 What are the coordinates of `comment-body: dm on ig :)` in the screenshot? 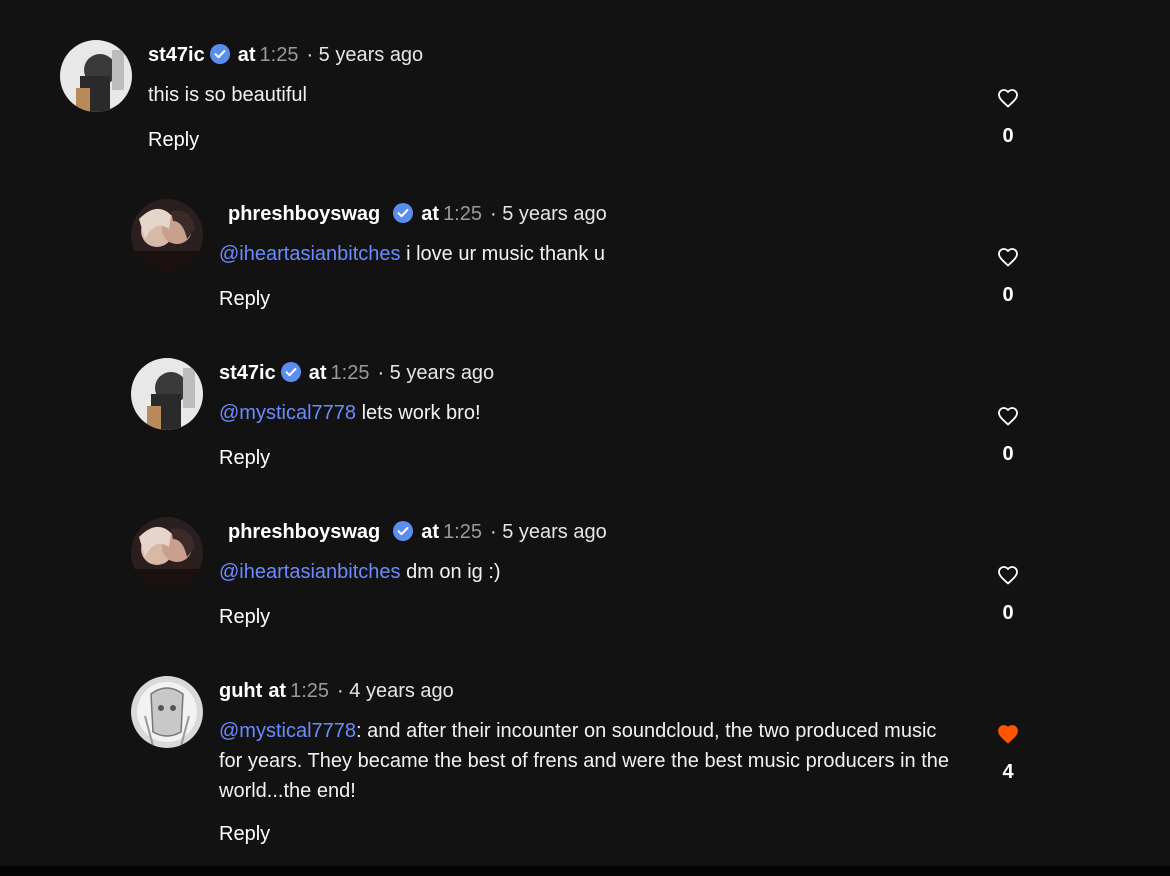 It's located at (450, 572).